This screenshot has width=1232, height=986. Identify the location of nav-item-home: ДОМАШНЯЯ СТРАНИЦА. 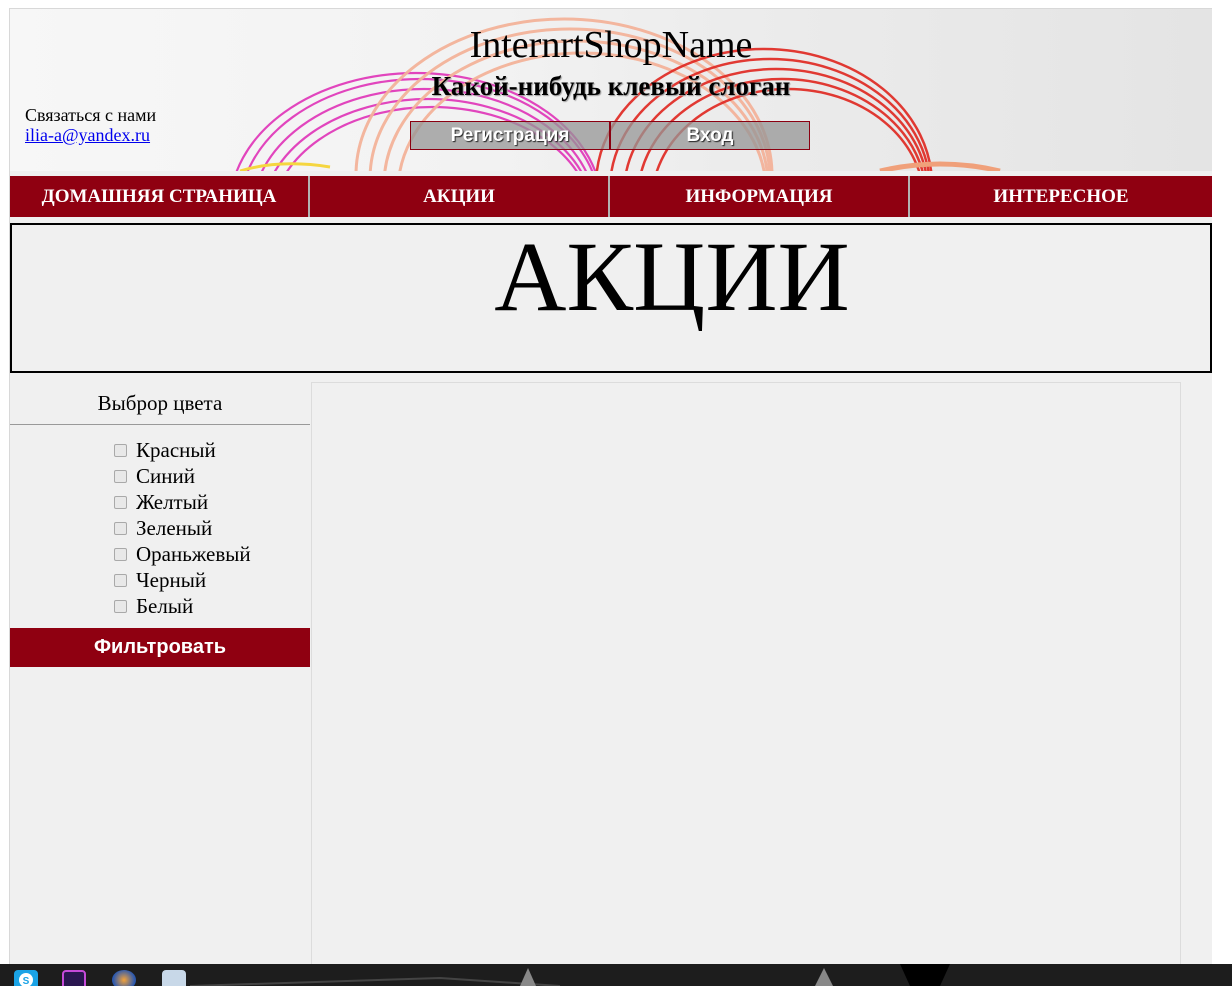
(160, 196).